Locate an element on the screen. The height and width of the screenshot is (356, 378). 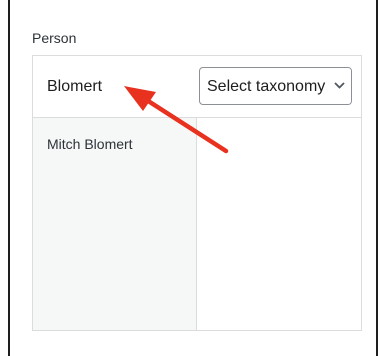
chevron-down-icon is located at coordinates (340, 86).